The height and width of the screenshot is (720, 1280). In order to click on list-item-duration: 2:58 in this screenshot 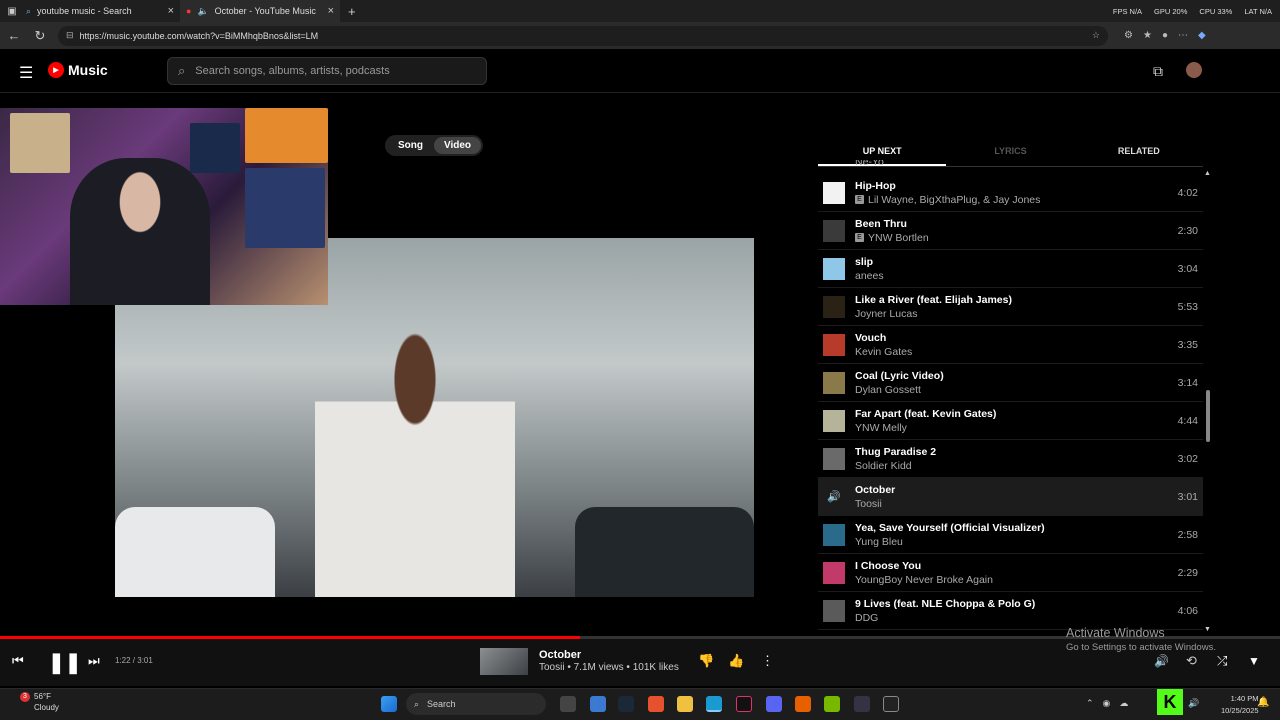, I will do `click(1187, 534)`.